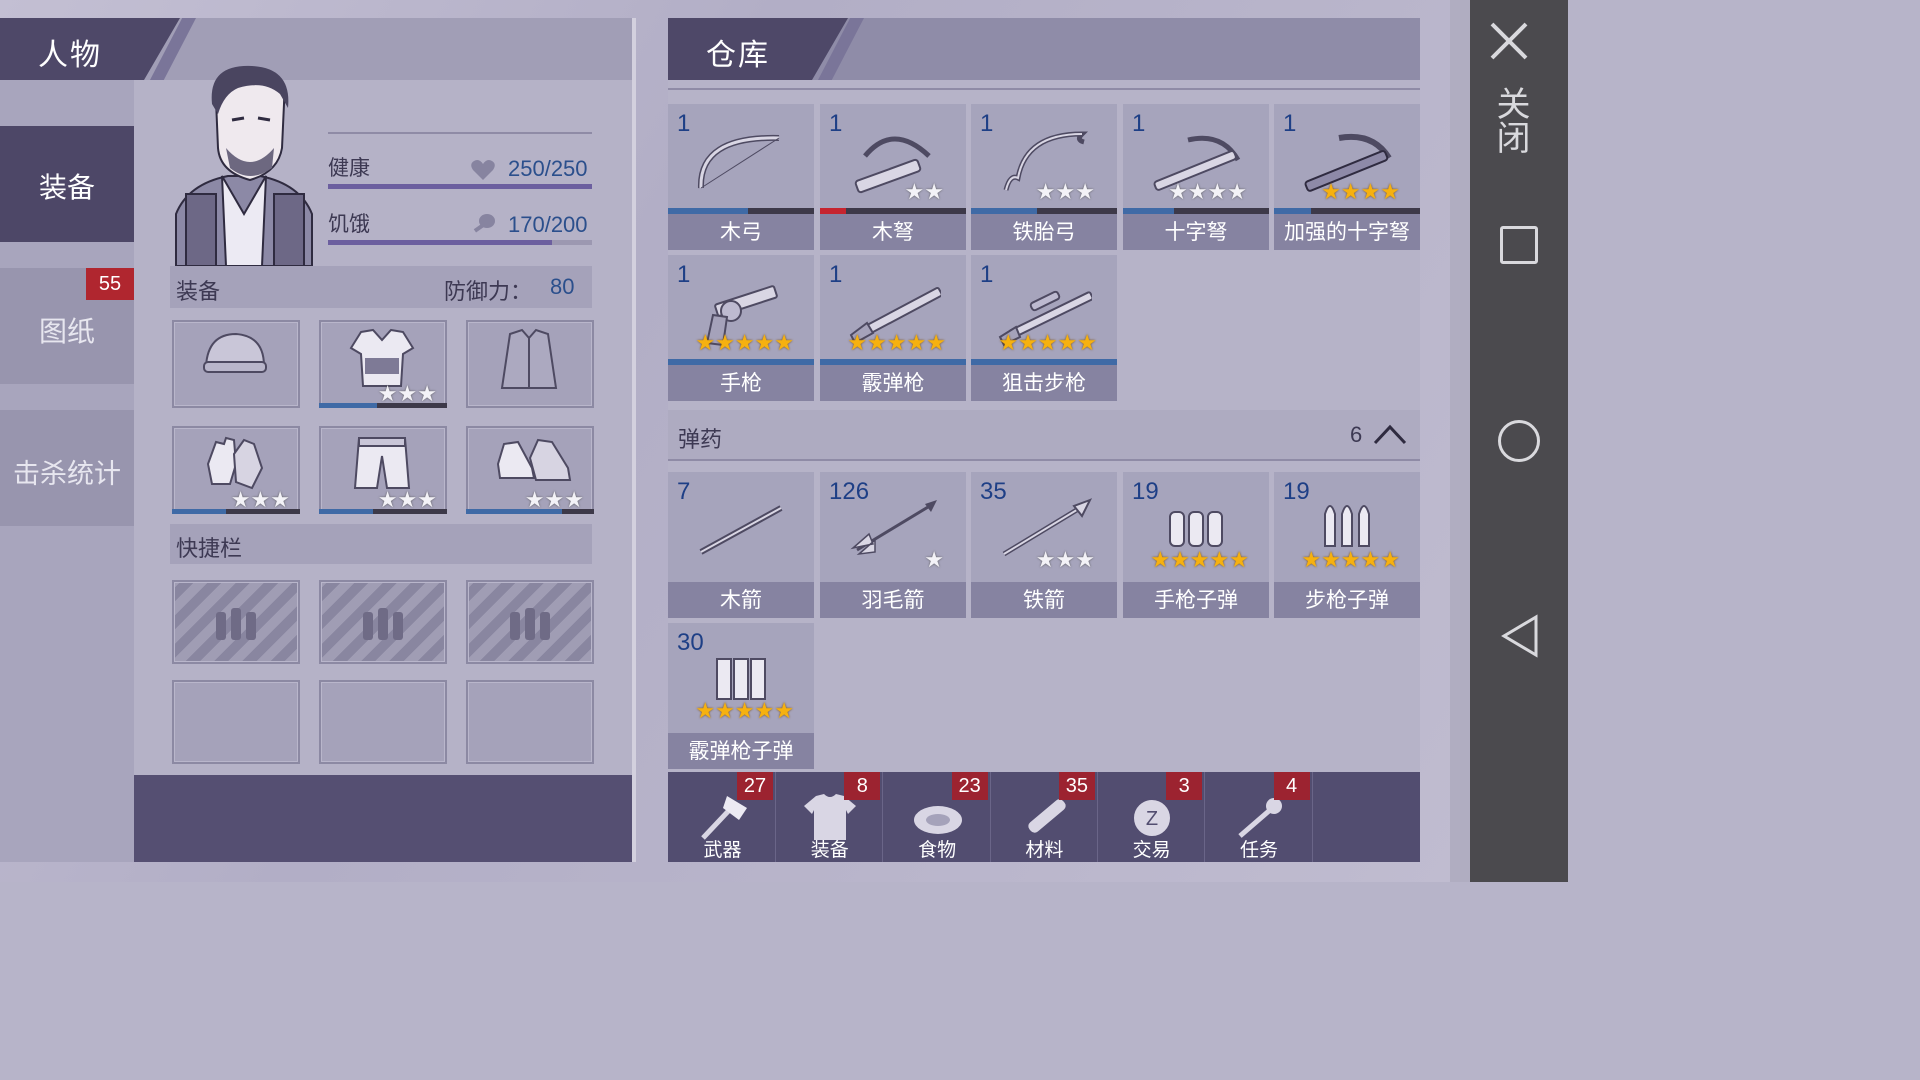  What do you see at coordinates (1196, 232) in the screenshot?
I see `item-name: 十字弩` at bounding box center [1196, 232].